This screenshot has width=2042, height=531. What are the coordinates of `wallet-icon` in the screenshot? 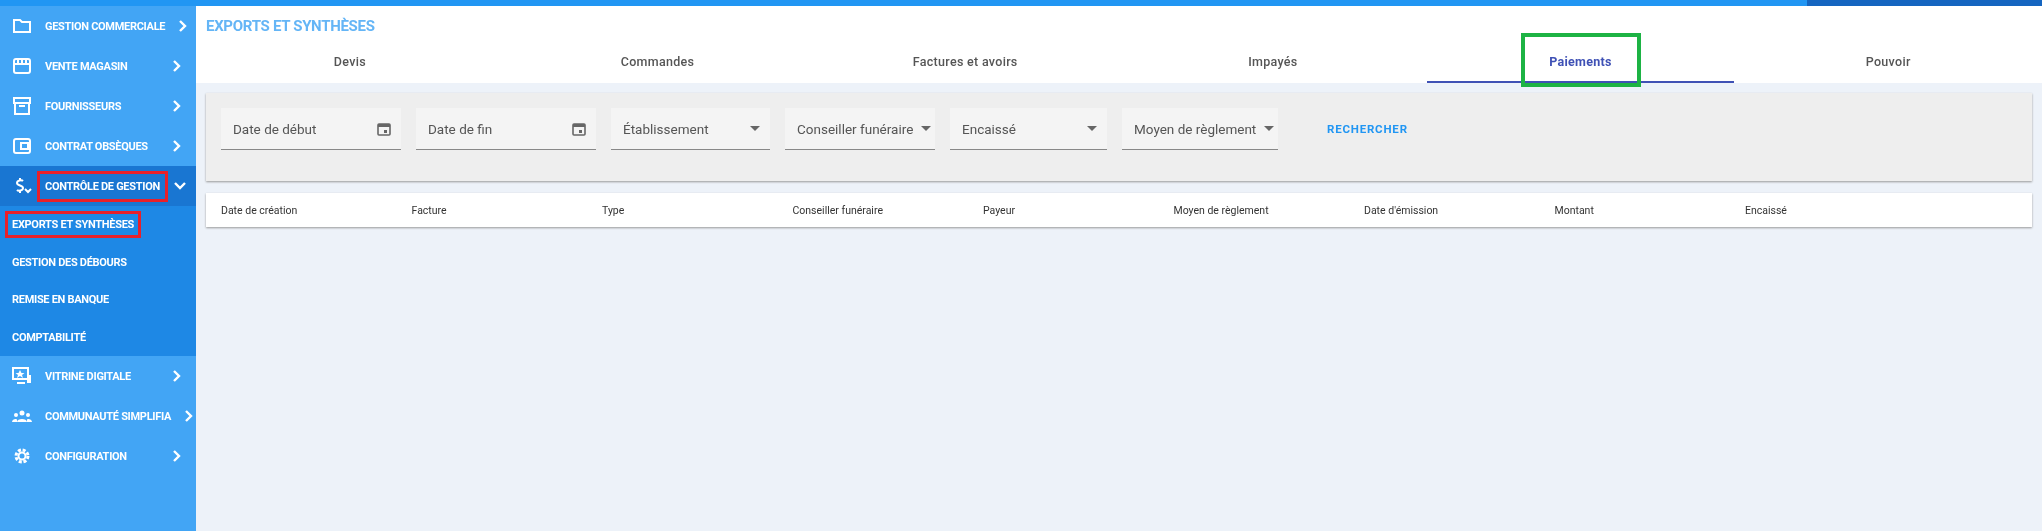 It's located at (22, 146).